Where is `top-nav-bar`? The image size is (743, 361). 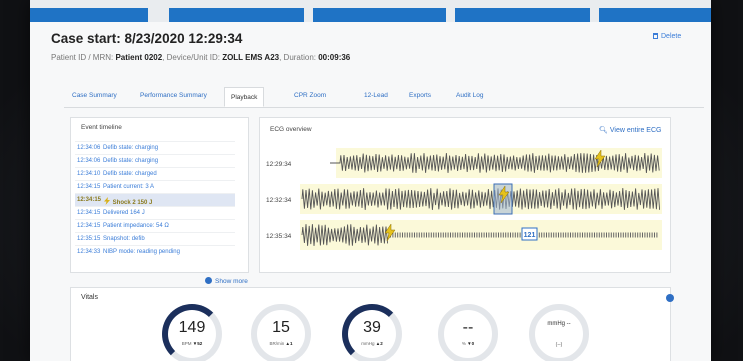
top-nav-bar is located at coordinates (370, 11).